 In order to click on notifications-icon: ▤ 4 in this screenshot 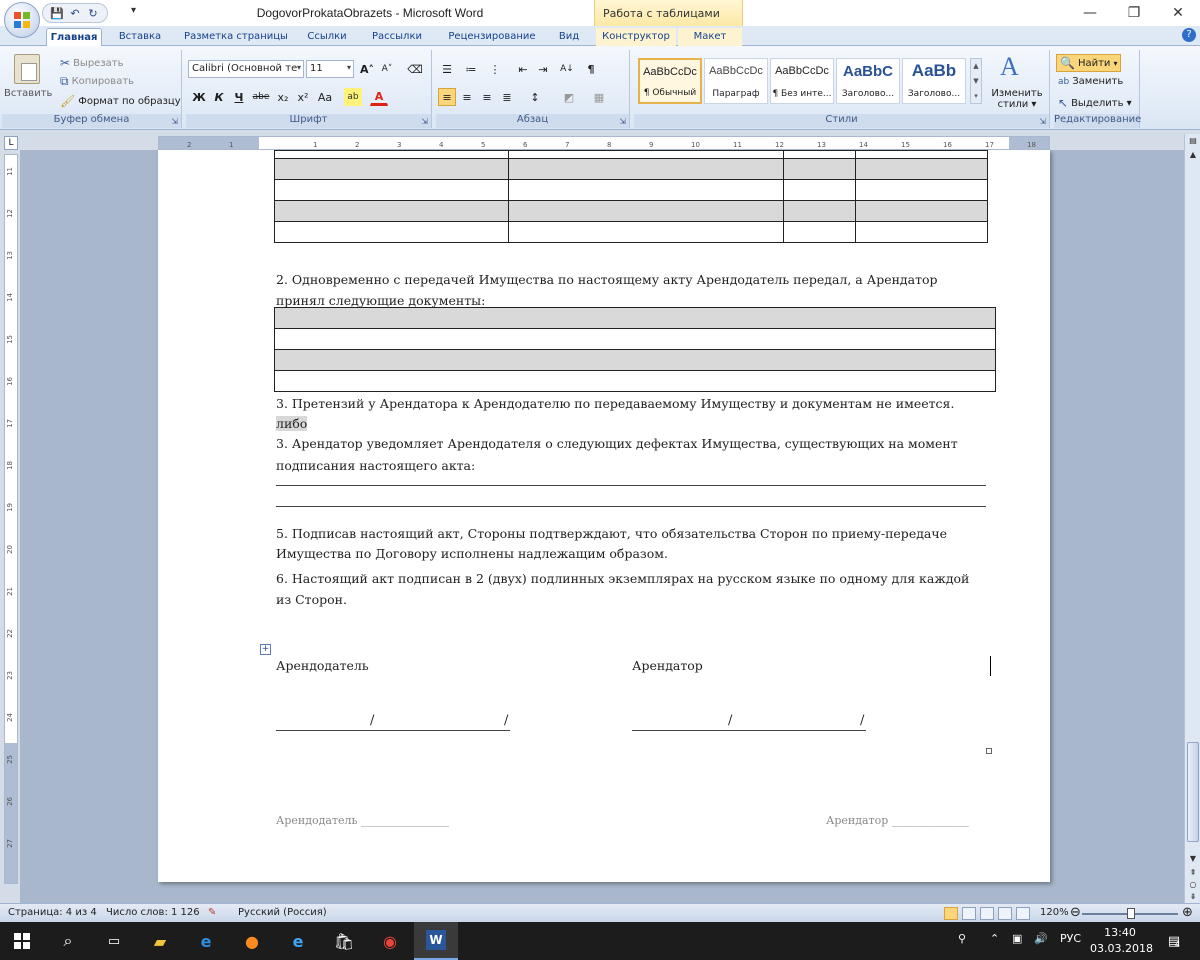, I will do `click(1174, 941)`.